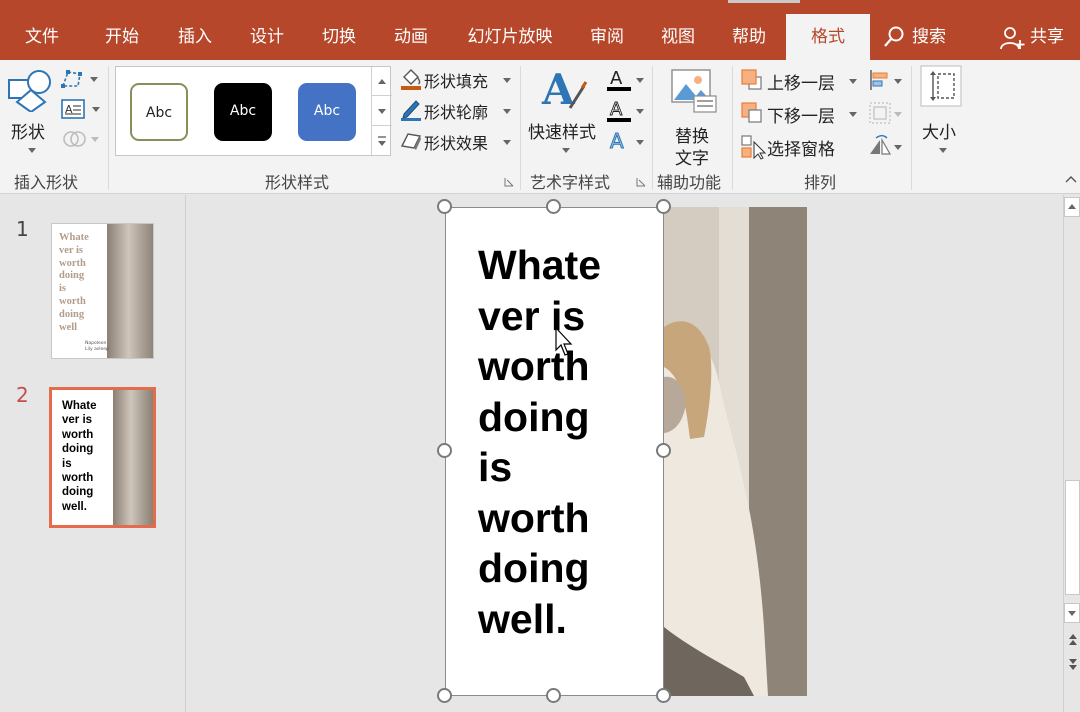 Image resolution: width=1080 pixels, height=712 pixels. What do you see at coordinates (751, 79) in the screenshot?
I see `bring-forward-icon` at bounding box center [751, 79].